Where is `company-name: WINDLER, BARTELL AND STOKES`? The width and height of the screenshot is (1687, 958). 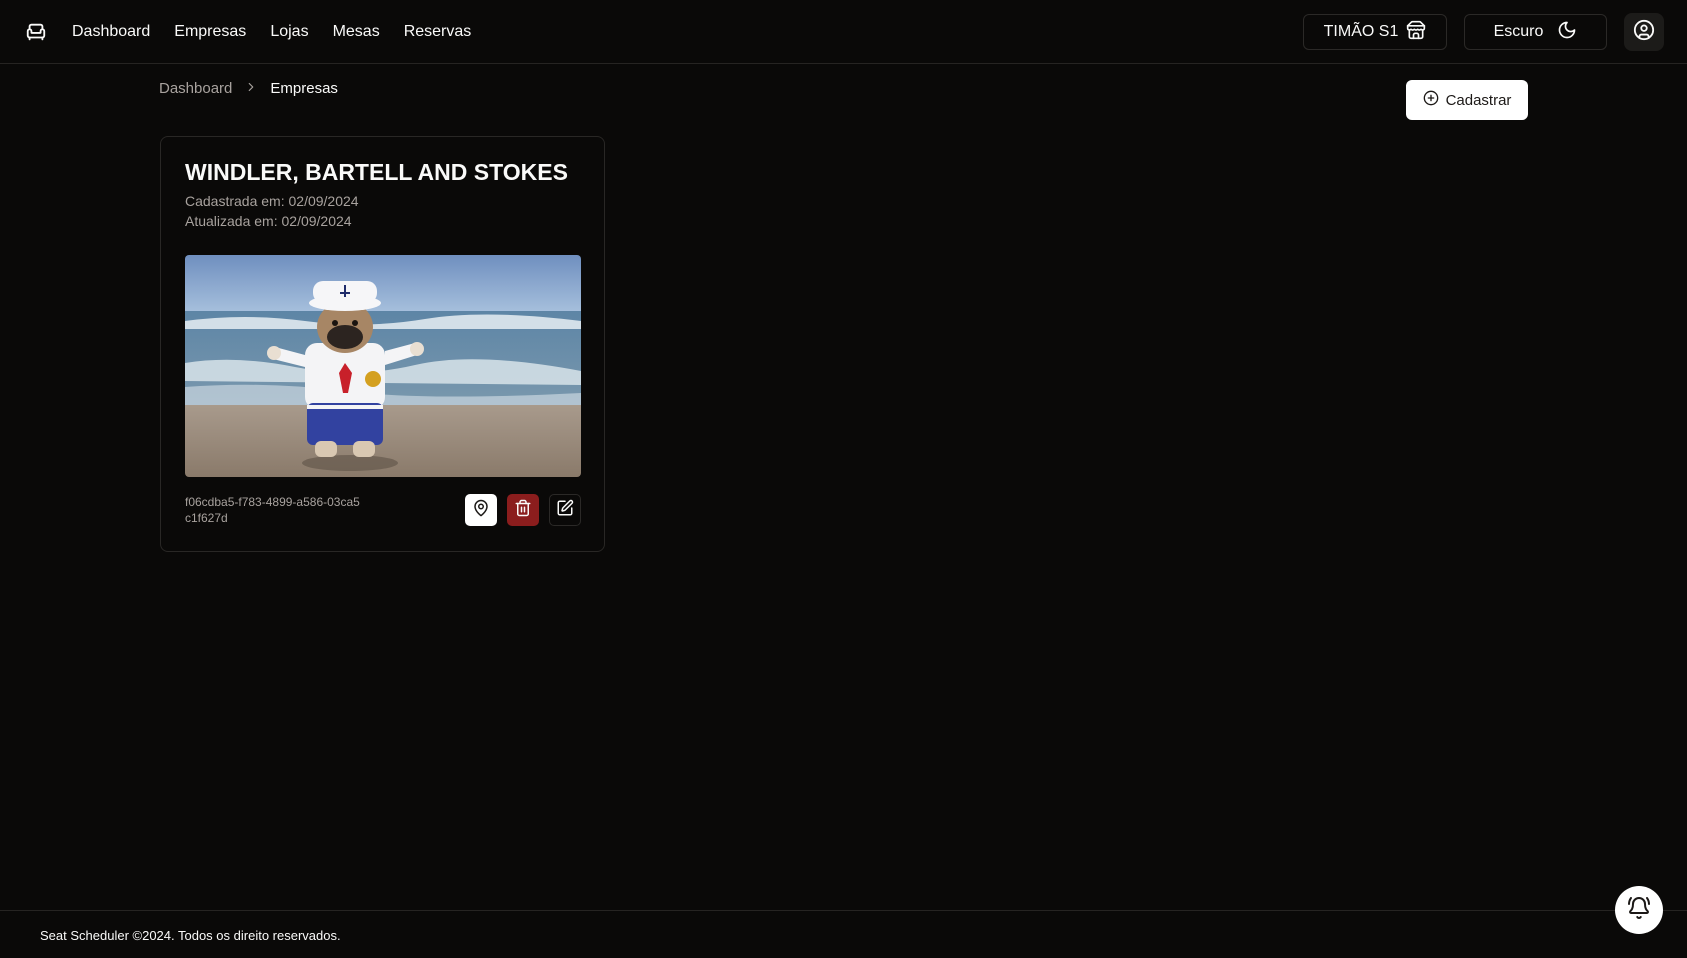
company-name: WINDLER, BARTELL AND STOKES is located at coordinates (376, 172).